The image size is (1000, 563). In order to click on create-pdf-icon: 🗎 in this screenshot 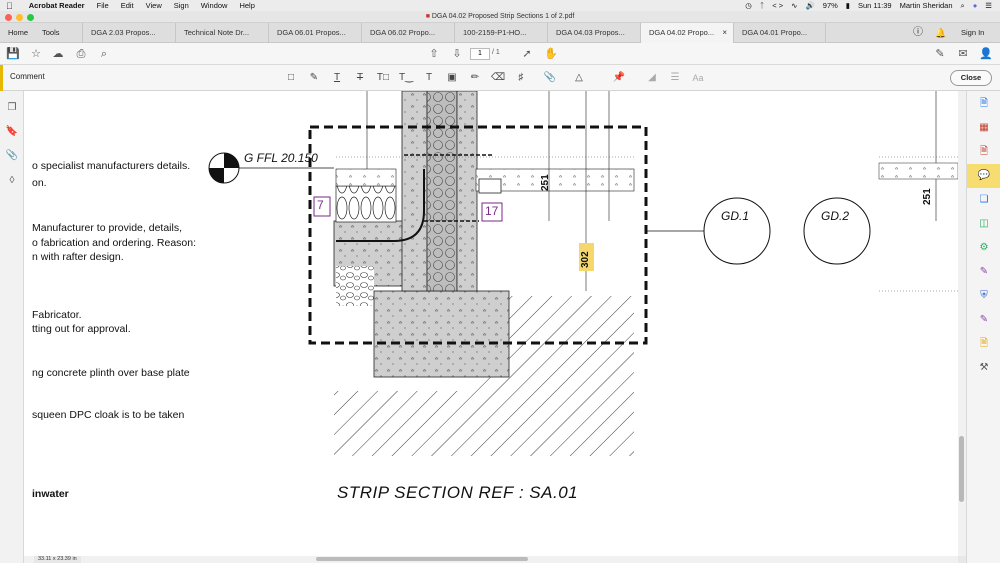, I will do `click(984, 104)`.